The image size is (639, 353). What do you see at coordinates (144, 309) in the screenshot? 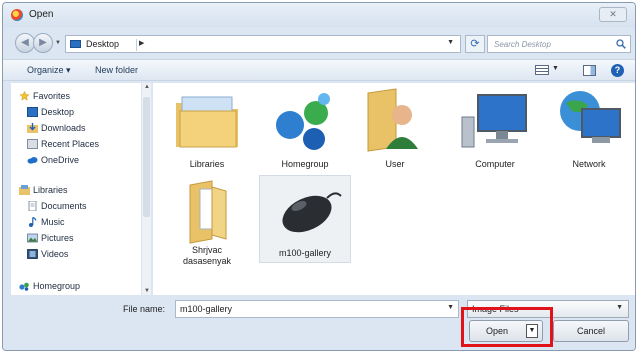
I see `file-name-label: File name:` at bounding box center [144, 309].